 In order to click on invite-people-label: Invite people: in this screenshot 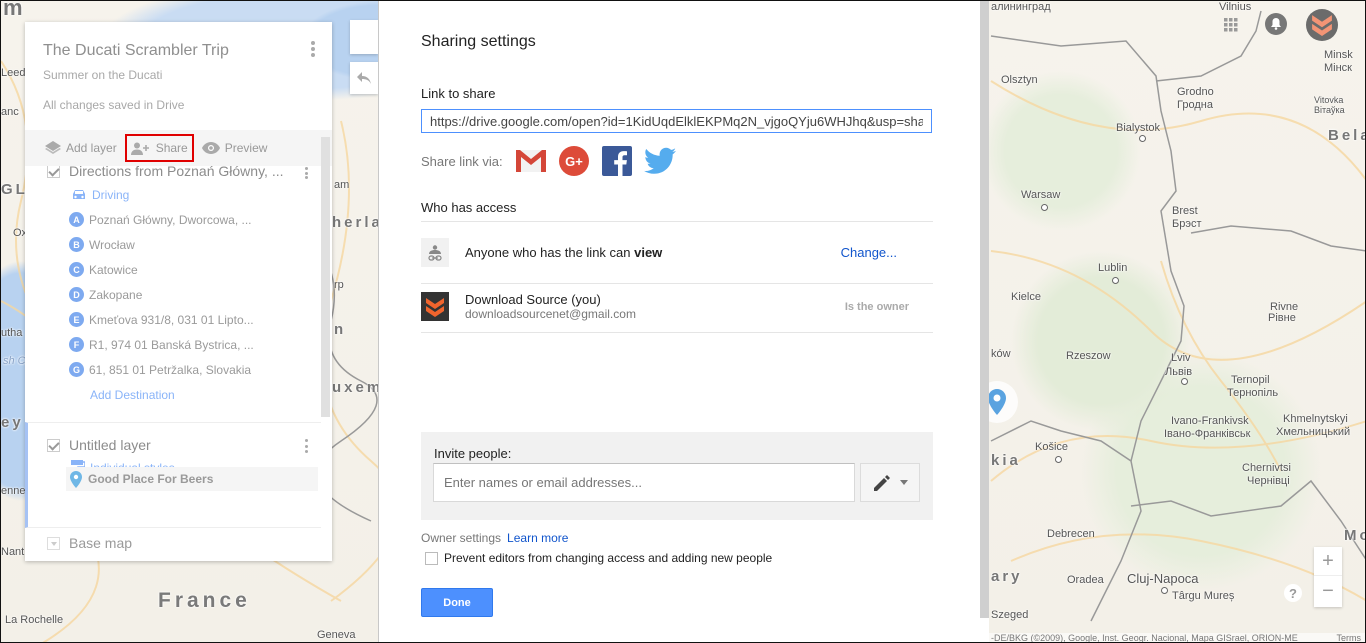, I will do `click(473, 453)`.